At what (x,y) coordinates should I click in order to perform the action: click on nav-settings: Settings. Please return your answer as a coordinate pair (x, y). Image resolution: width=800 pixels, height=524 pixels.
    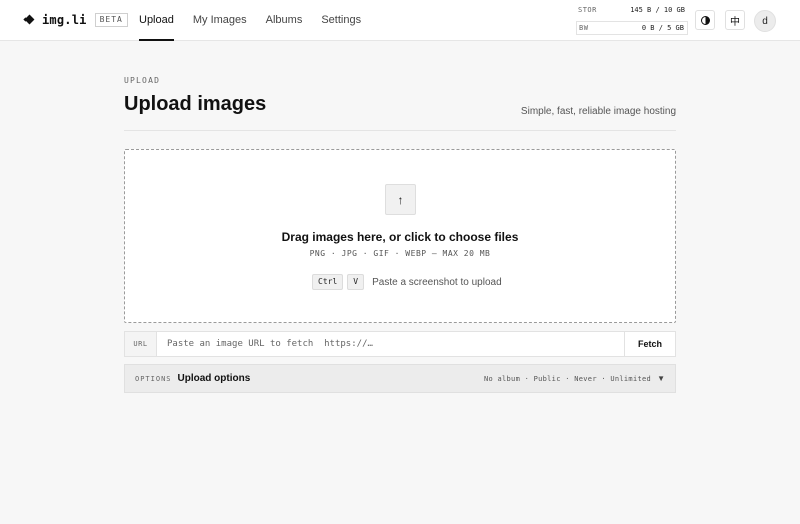
    Looking at the image, I should click on (341, 20).